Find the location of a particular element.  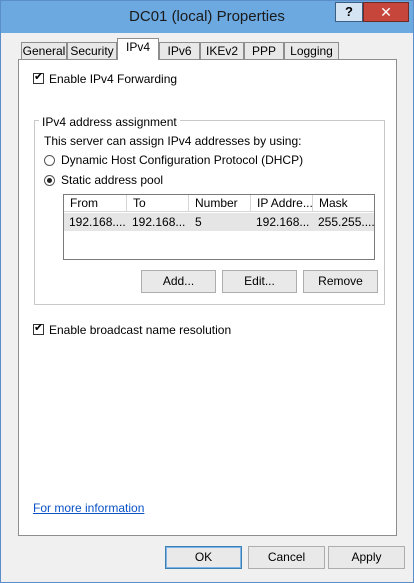

static-pool-radio-label: Static address pool is located at coordinates (112, 180).